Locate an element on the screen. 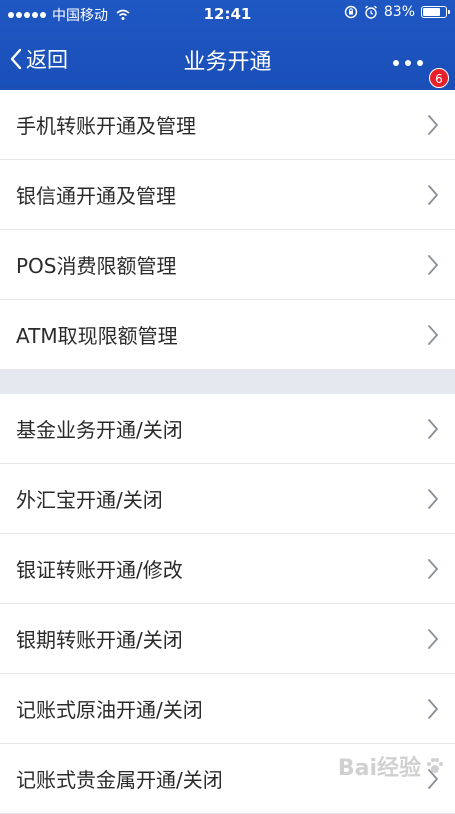  list-item-atm-limit: ATM取现限额管理 is located at coordinates (227, 335).